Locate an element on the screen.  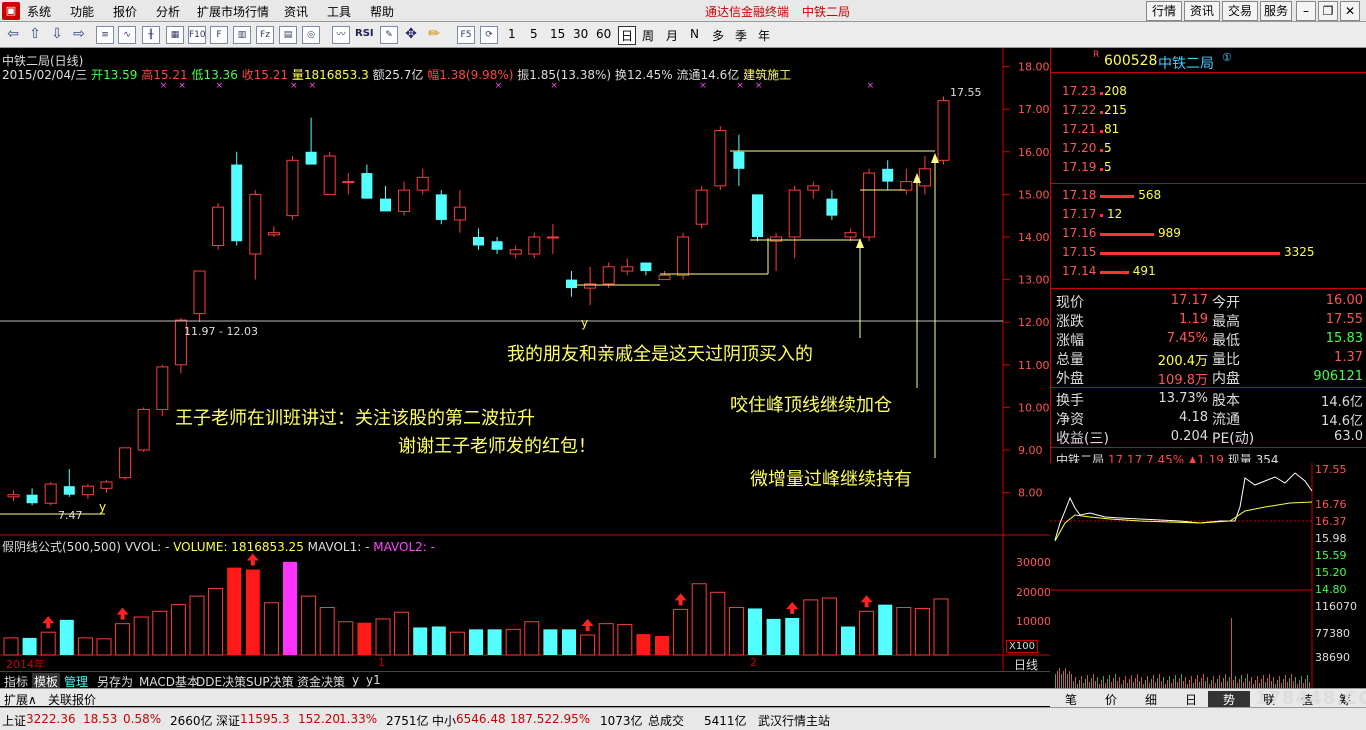
info-circle-icon: ① is located at coordinates (1227, 57).